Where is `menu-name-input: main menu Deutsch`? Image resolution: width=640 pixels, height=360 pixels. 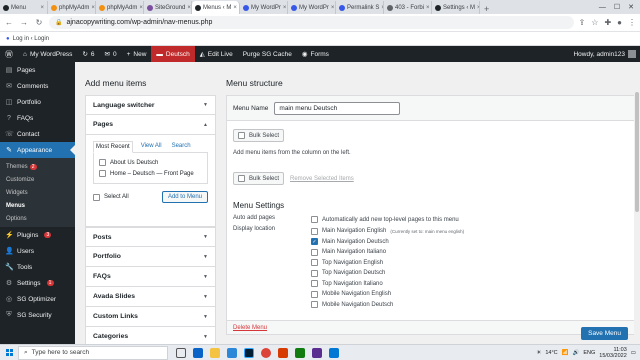
menu-name-input: main menu Deutsch is located at coordinates (337, 108).